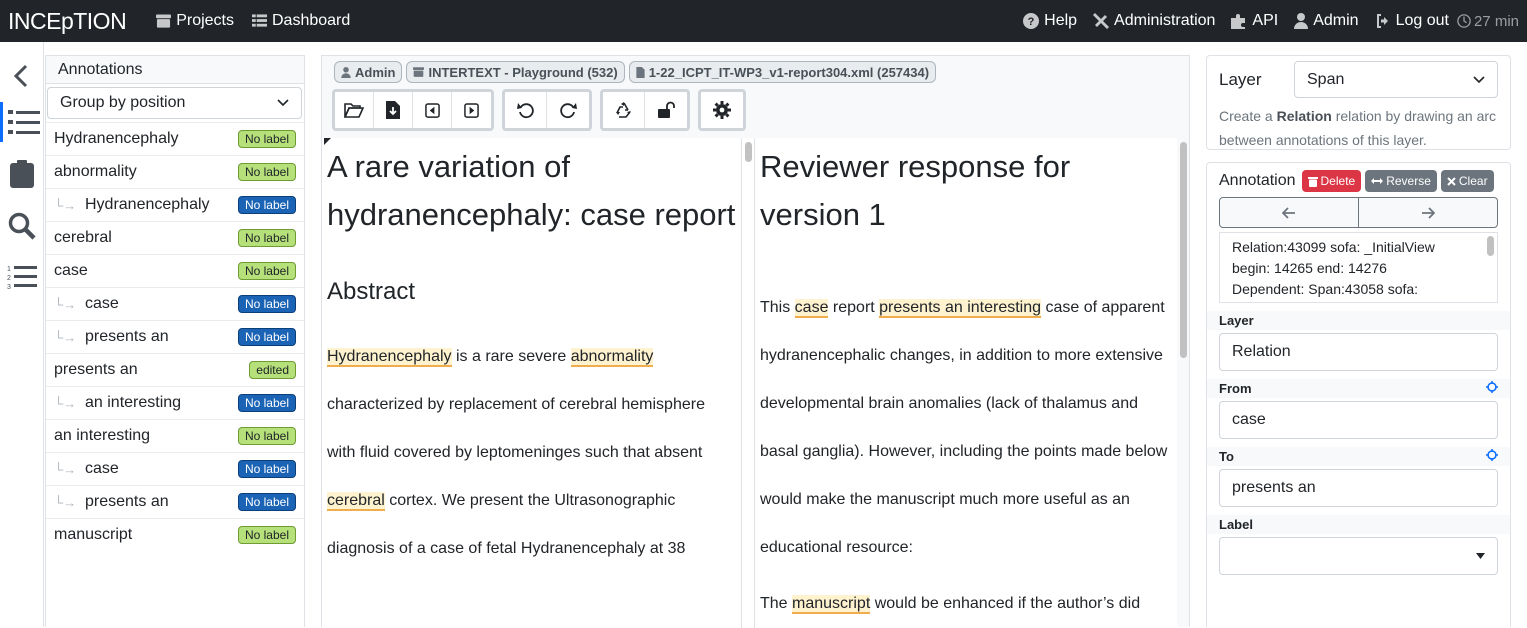 This screenshot has width=1527, height=628. Describe the element at coordinates (95, 171) in the screenshot. I see `list-item-label: abnormality` at that location.